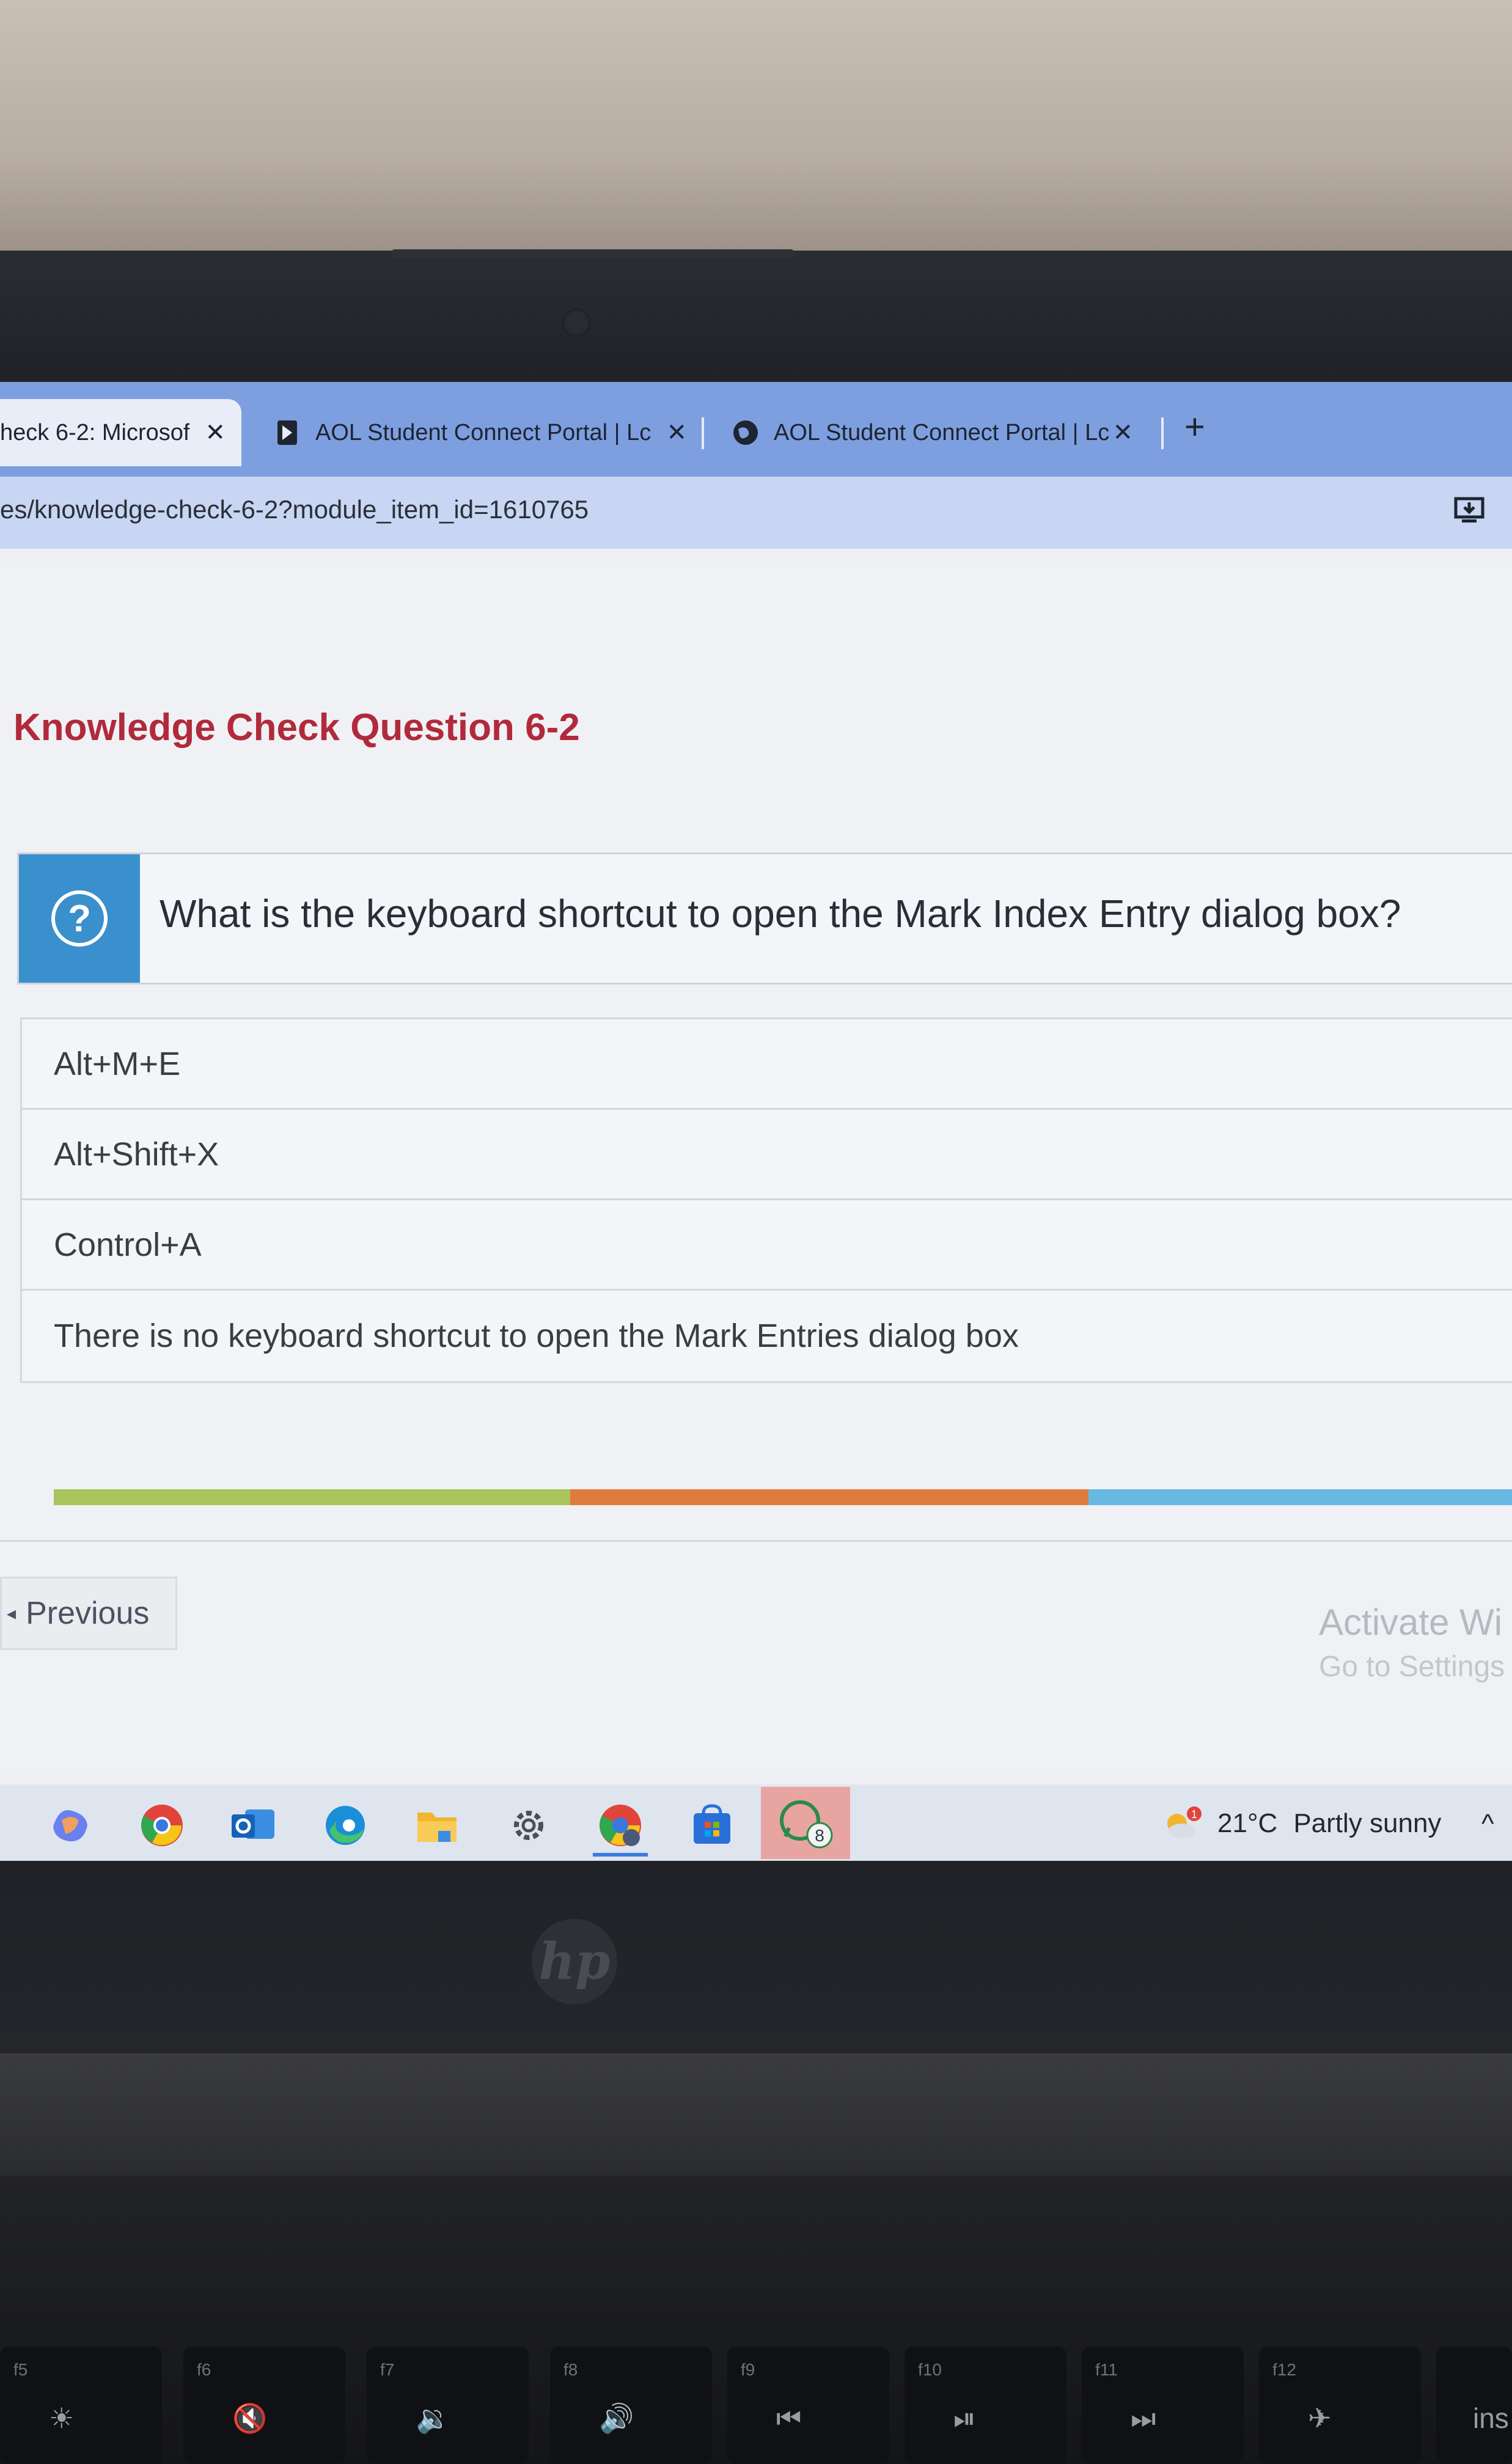  What do you see at coordinates (1320, 2418) in the screenshot?
I see `airplane-icon: ✈` at bounding box center [1320, 2418].